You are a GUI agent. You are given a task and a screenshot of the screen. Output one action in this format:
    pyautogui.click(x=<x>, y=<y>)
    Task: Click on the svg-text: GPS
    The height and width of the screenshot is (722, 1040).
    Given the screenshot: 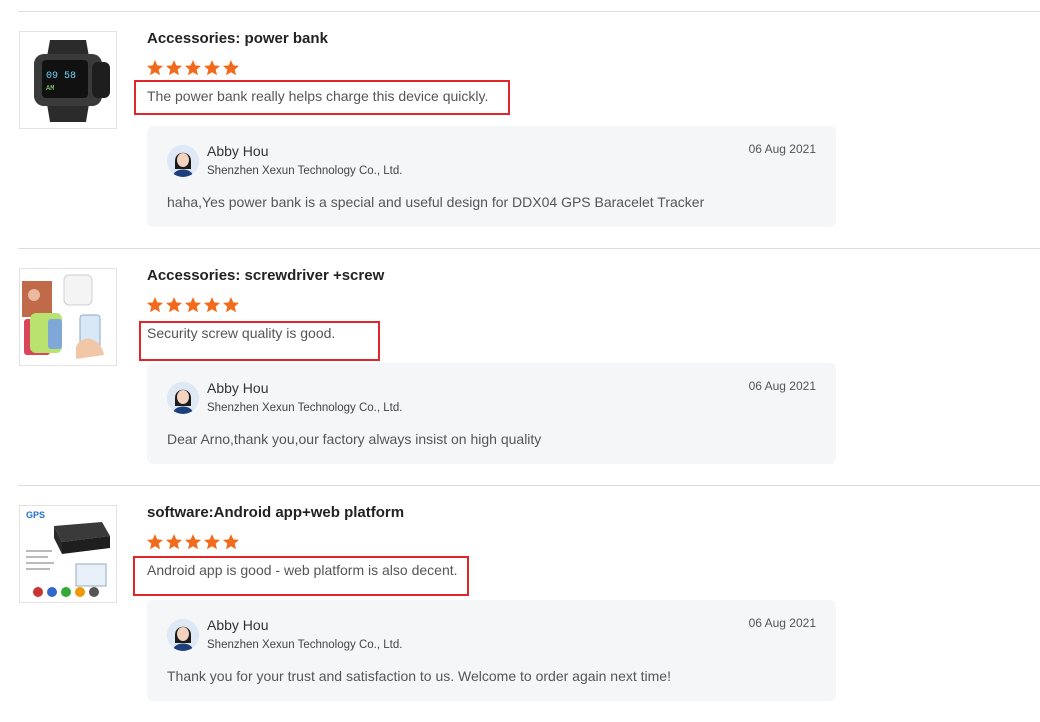 What is the action you would take?
    pyautogui.click(x=35, y=515)
    